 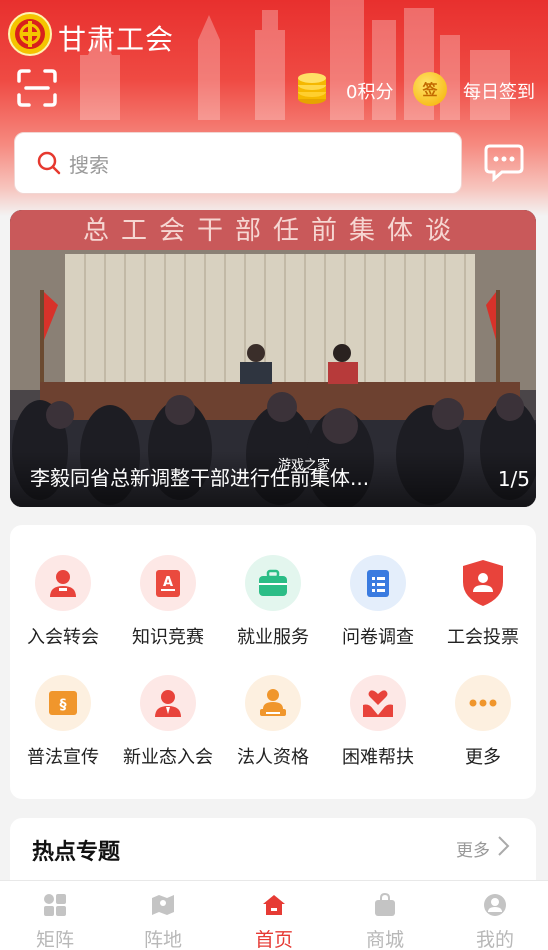 I want to click on tab-matrix: 矩阵, so click(x=55, y=915).